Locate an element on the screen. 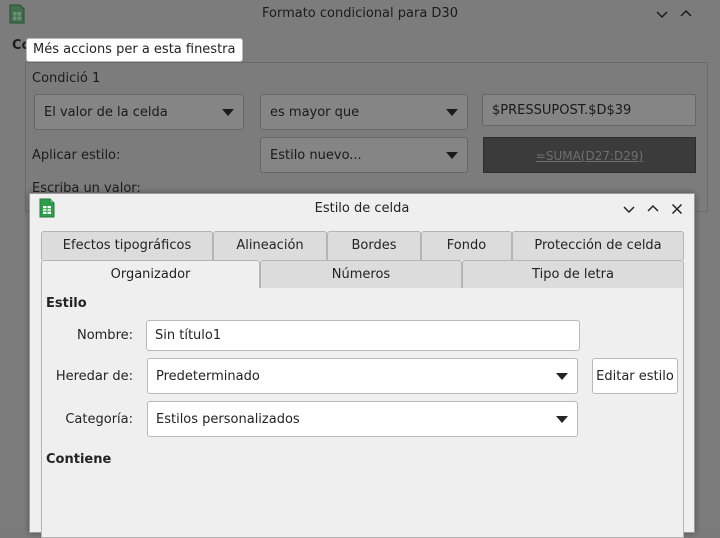 This screenshot has height=538, width=720. style-preview-text: =SUMA(D27:D29) is located at coordinates (589, 156).